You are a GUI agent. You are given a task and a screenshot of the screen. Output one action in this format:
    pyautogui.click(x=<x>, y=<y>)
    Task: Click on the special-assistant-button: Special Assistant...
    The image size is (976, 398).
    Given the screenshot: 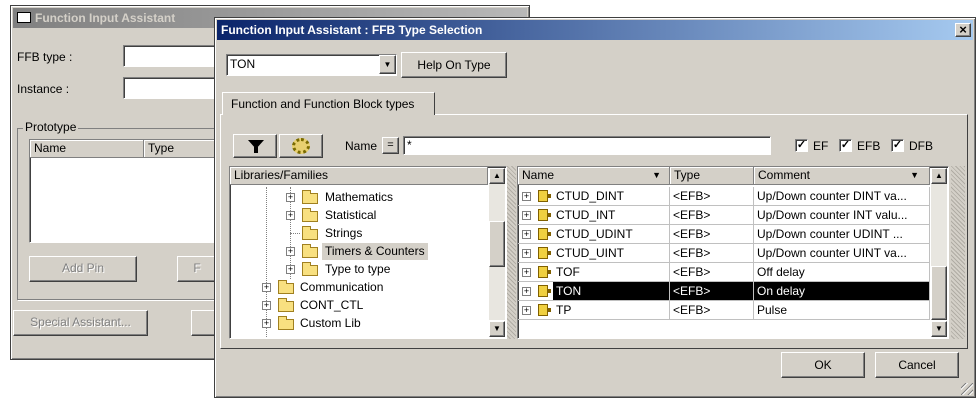 What is the action you would take?
    pyautogui.click(x=80, y=323)
    